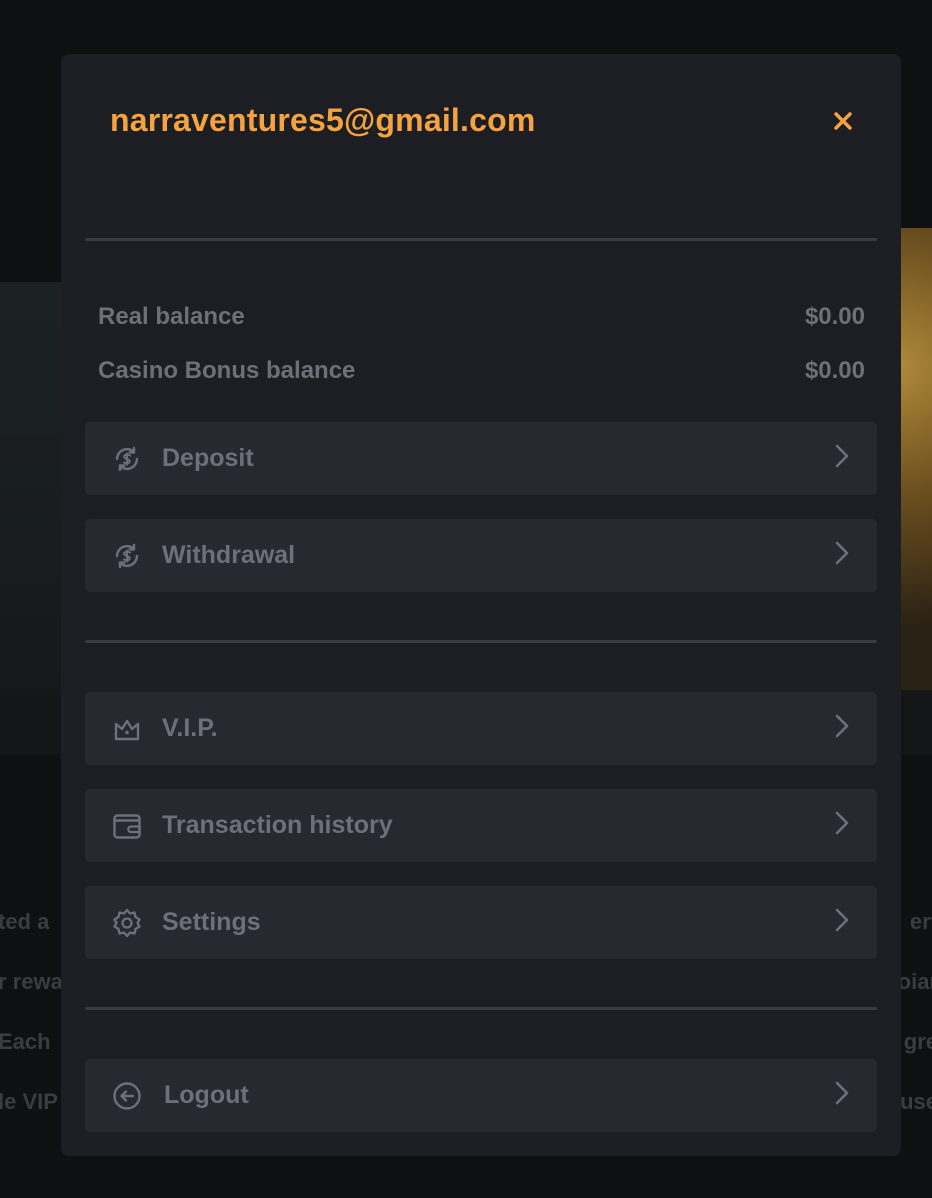 This screenshot has height=1198, width=932. Describe the element at coordinates (914, 981) in the screenshot. I see `background-text: oiar` at that location.